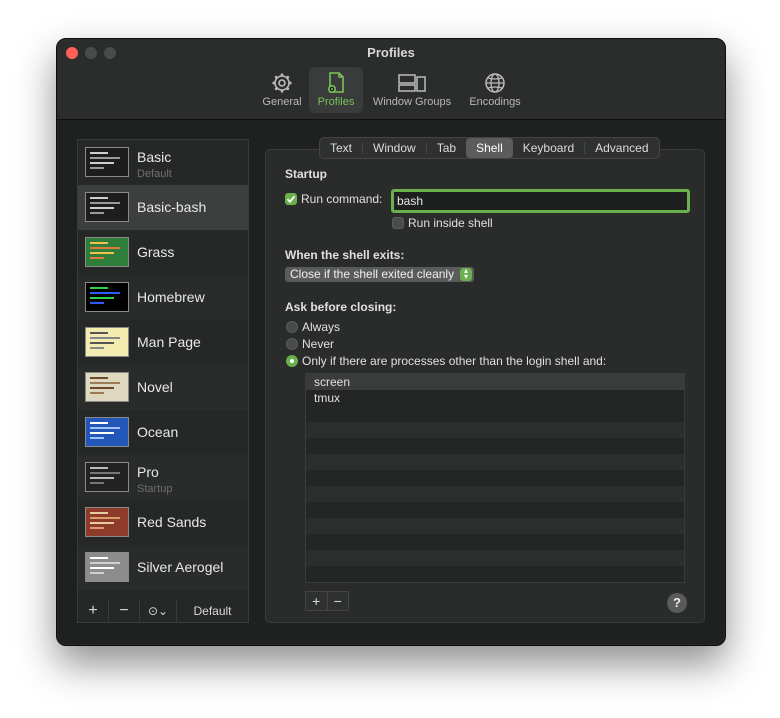 The image size is (780, 718). Describe the element at coordinates (172, 522) in the screenshot. I see `profile-name: Red Sands` at that location.